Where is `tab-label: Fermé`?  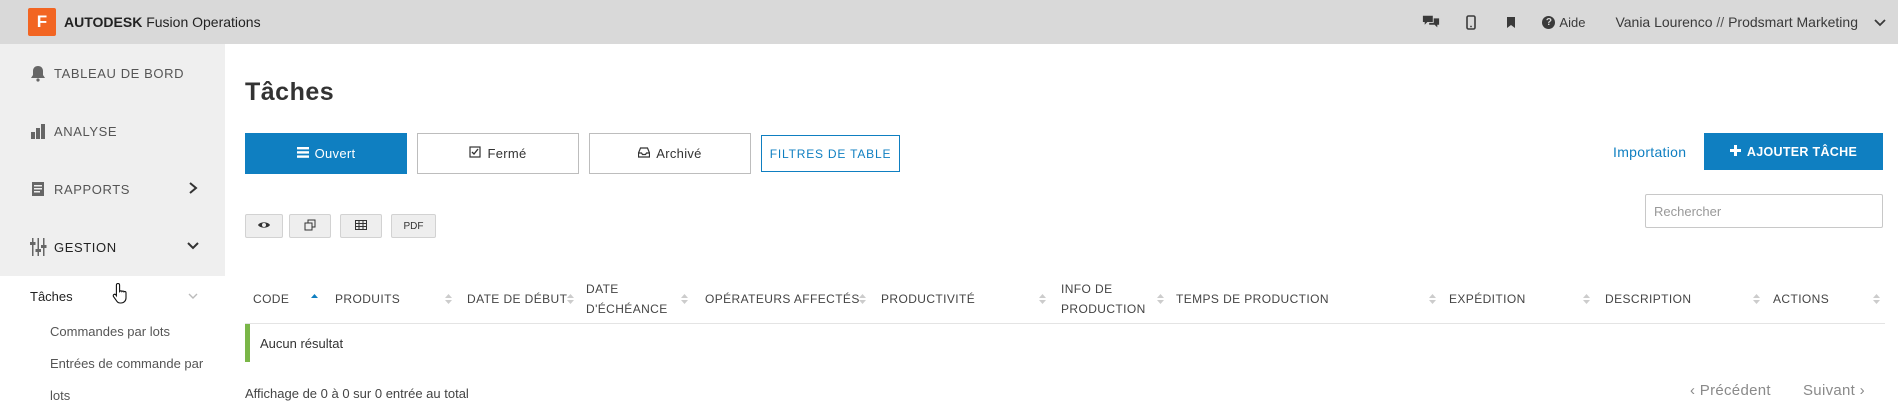
tab-label: Fermé is located at coordinates (507, 153).